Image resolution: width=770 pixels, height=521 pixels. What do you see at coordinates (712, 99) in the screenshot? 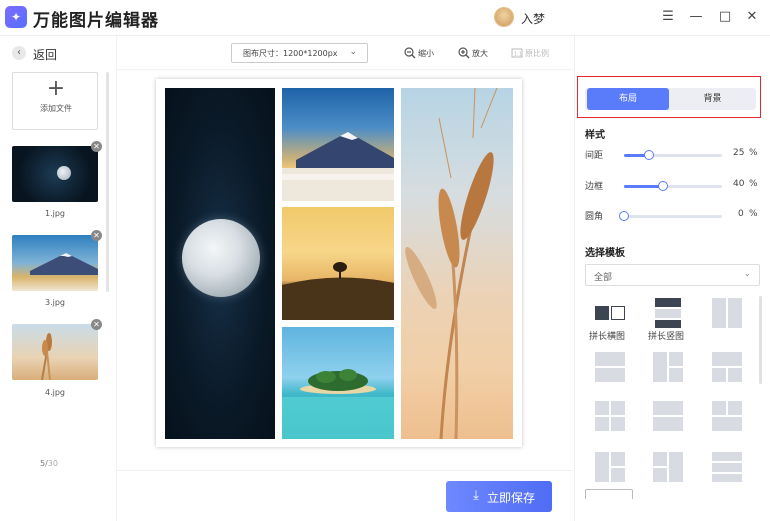
I see `tab-background: 背景` at bounding box center [712, 99].